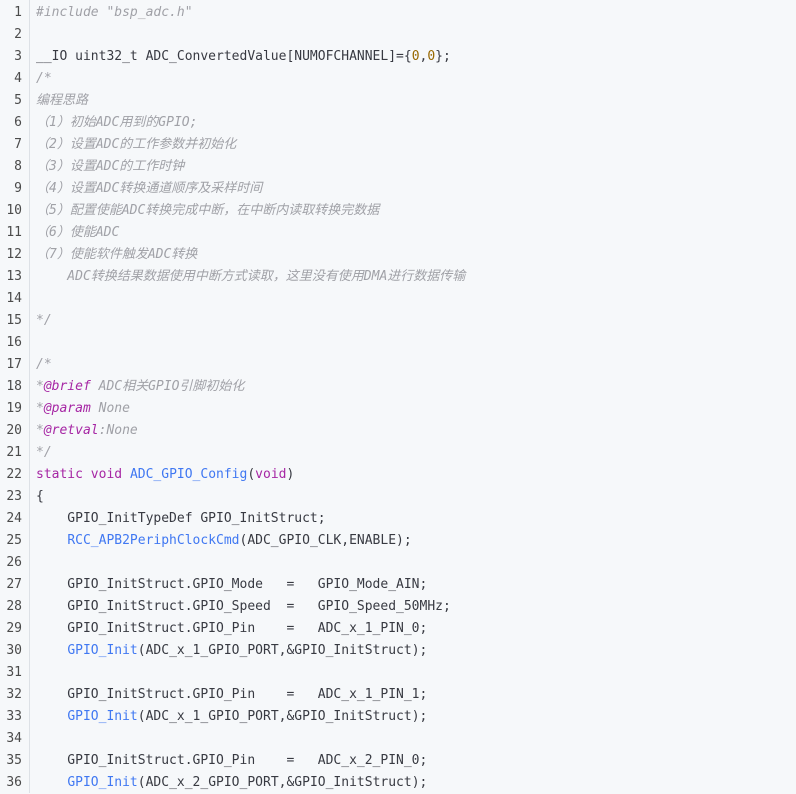  I want to click on line-number: 29, so click(14, 628).